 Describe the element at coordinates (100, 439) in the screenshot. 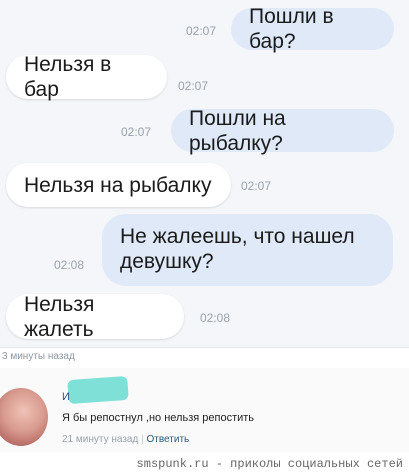

I see `comment-time: 21 минуту назад` at that location.